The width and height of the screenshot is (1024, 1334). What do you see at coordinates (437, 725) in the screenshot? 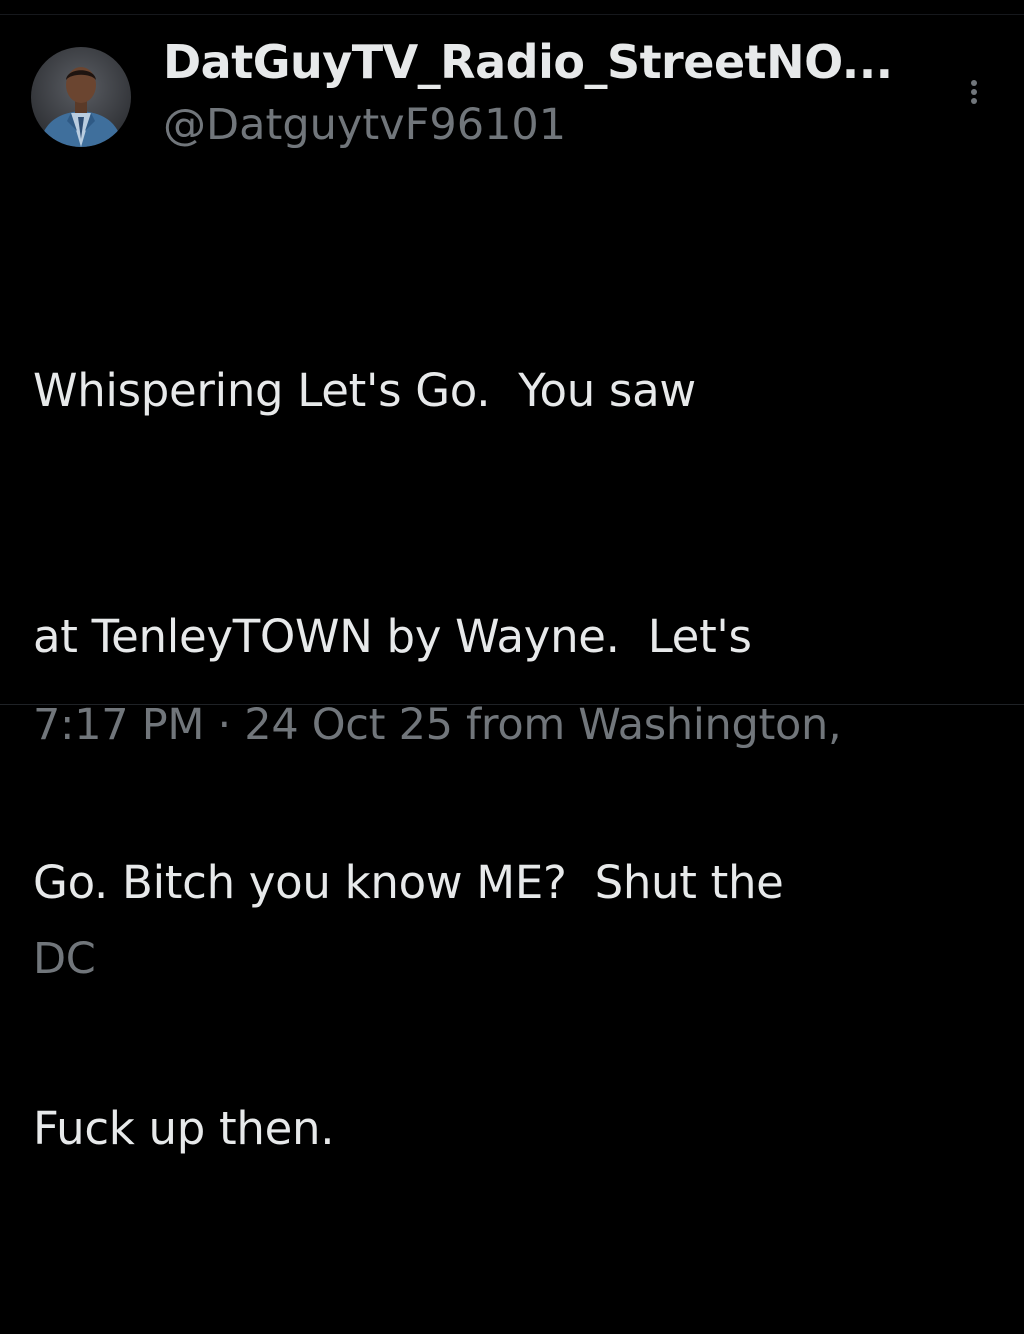
I see `tweet-meta-line: 7:17 PM · 24 Oct 25 from Washington,` at bounding box center [437, 725].